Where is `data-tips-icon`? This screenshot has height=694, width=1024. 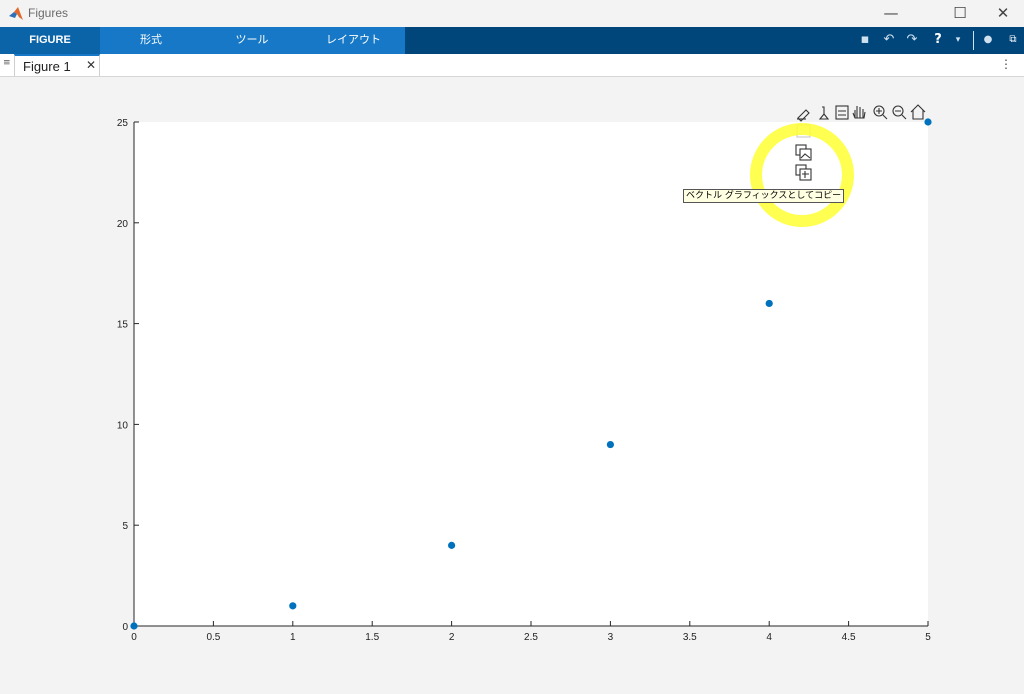 data-tips-icon is located at coordinates (824, 113).